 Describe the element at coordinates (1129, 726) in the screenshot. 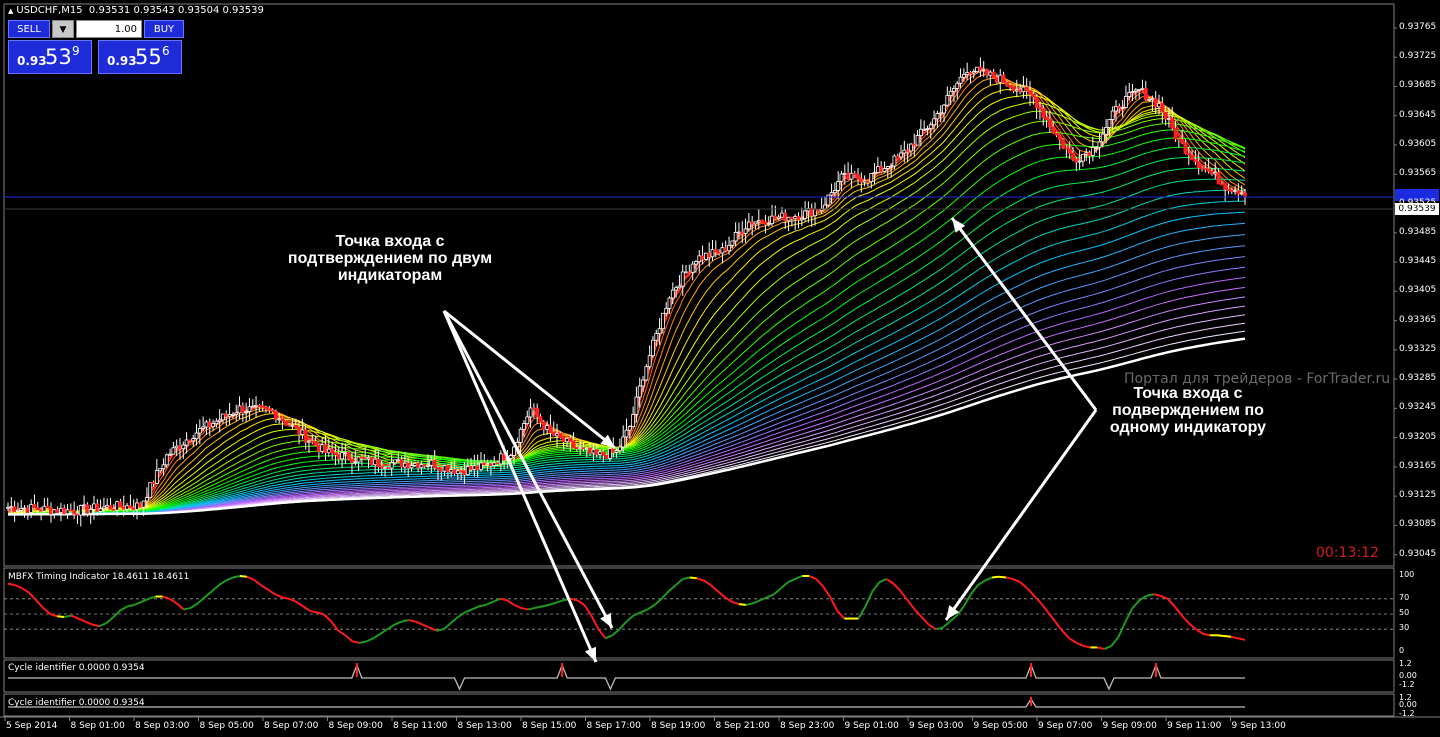

I see `time-tick-label: 9 Sep 09:00` at that location.